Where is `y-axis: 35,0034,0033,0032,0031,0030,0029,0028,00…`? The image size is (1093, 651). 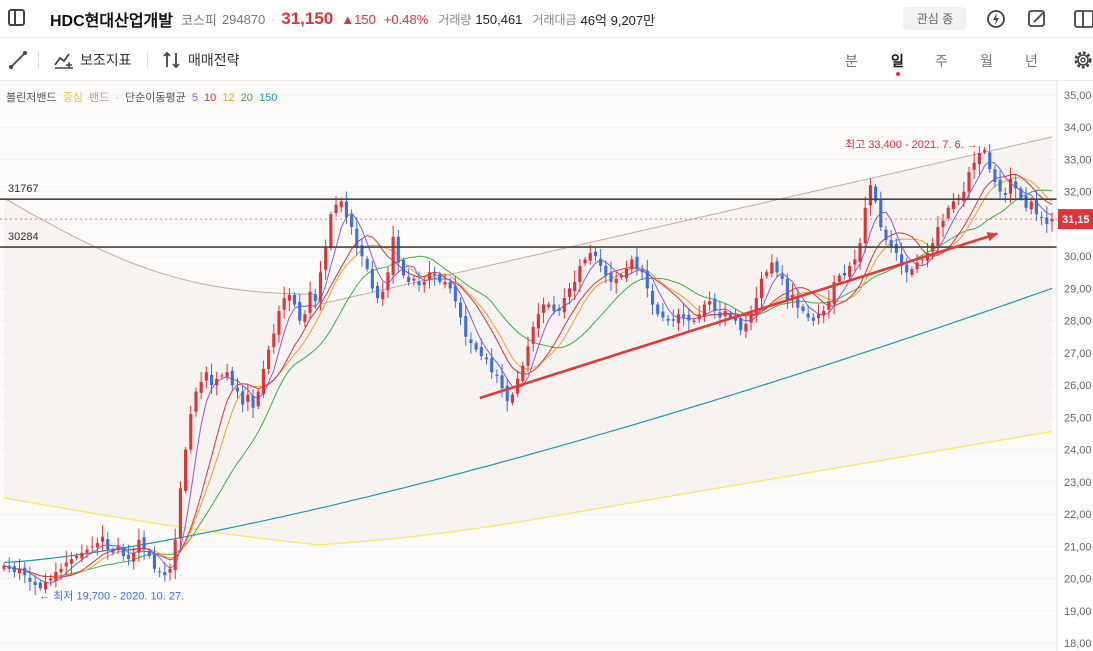 y-axis: 35,0034,0033,0032,0031,0030,0029,0028,00… is located at coordinates (1078, 370).